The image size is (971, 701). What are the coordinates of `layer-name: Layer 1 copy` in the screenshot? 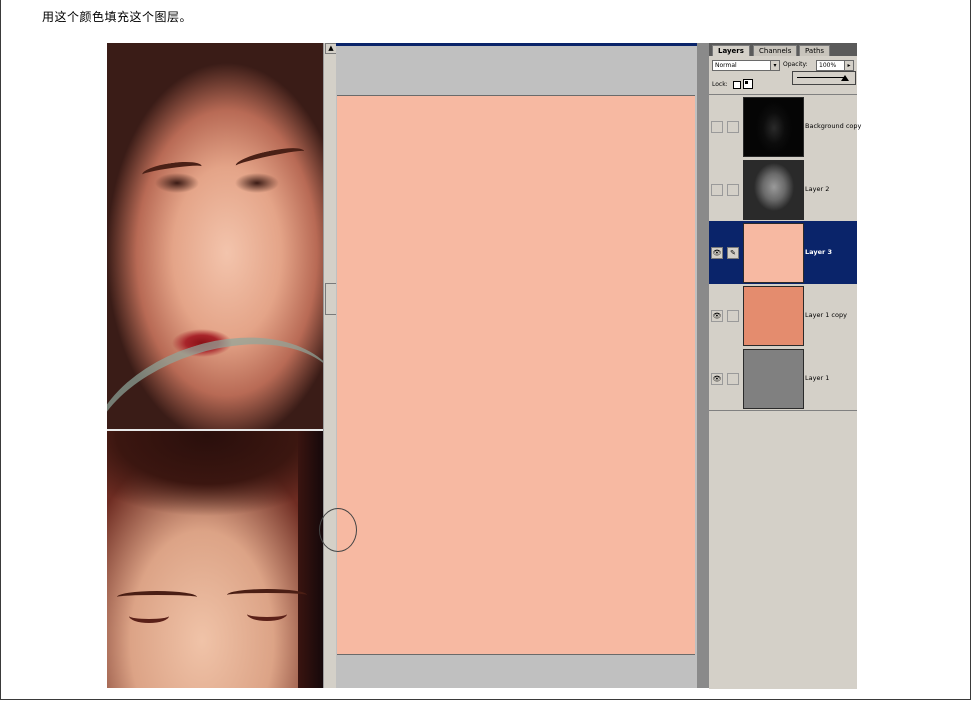 It's located at (826, 315).